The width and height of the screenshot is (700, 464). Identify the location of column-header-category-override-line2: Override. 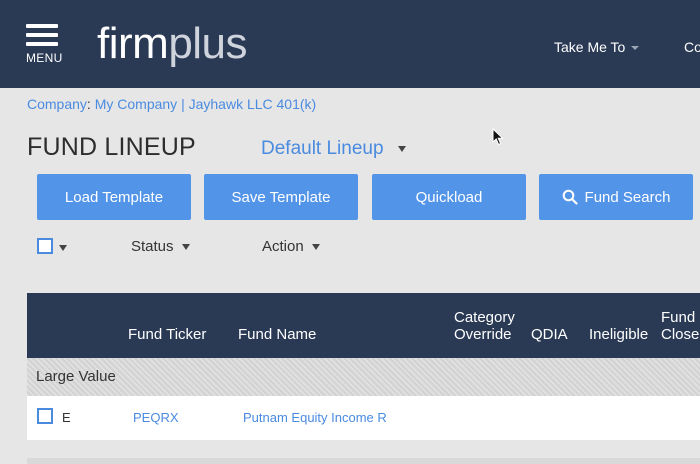
(483, 334).